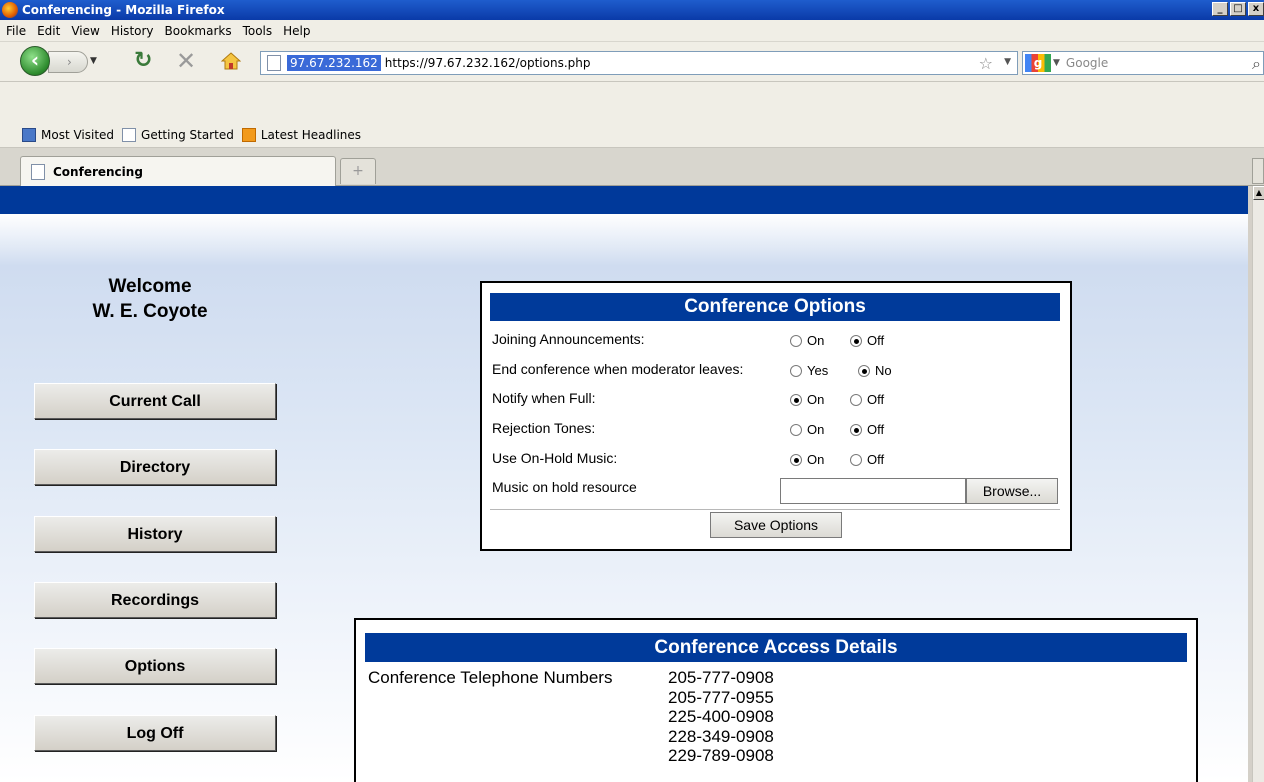  I want to click on option-label: Notify when Full:, so click(544, 398).